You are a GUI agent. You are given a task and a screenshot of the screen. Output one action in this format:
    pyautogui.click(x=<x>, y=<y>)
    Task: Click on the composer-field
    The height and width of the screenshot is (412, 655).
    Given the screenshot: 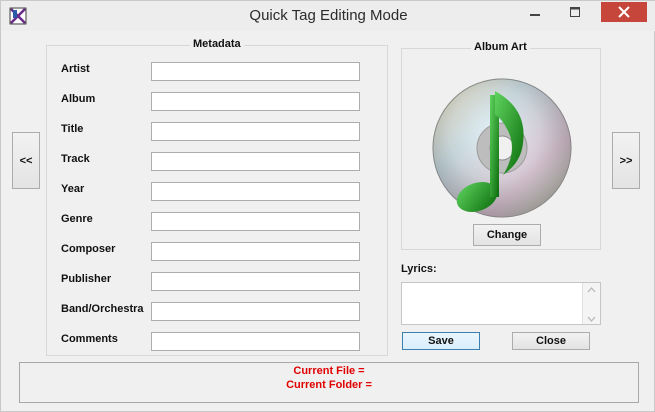 What is the action you would take?
    pyautogui.click(x=255, y=251)
    